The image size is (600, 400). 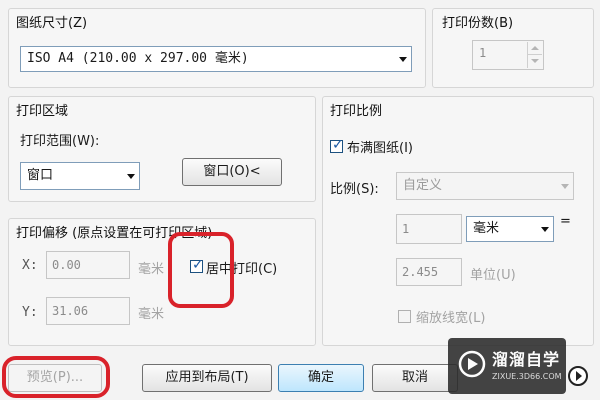 What do you see at coordinates (30, 265) in the screenshot?
I see `x-offset-label: X:` at bounding box center [30, 265].